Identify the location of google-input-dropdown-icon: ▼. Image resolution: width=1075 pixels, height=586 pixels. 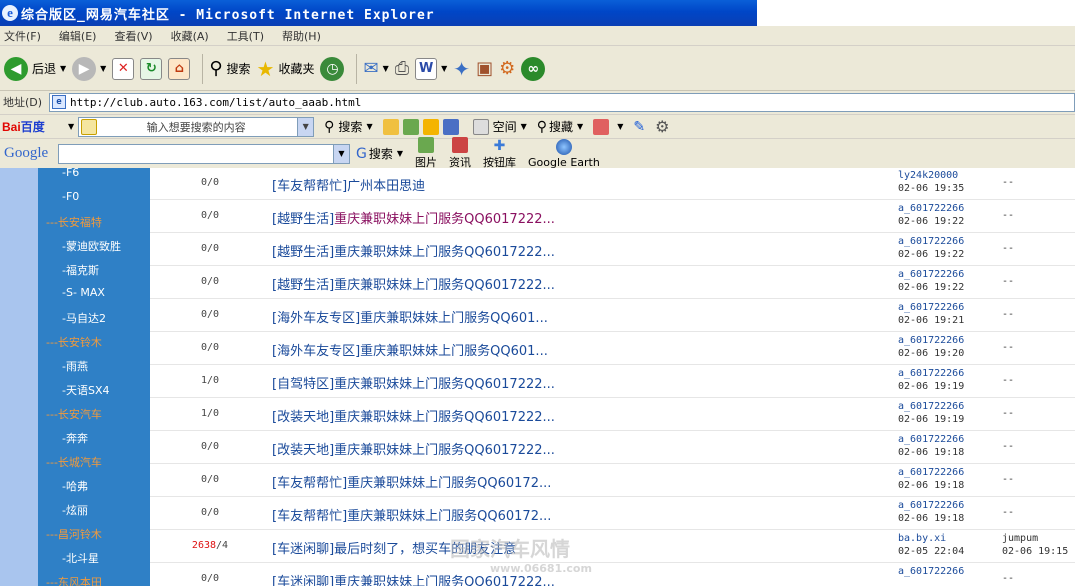
(341, 153).